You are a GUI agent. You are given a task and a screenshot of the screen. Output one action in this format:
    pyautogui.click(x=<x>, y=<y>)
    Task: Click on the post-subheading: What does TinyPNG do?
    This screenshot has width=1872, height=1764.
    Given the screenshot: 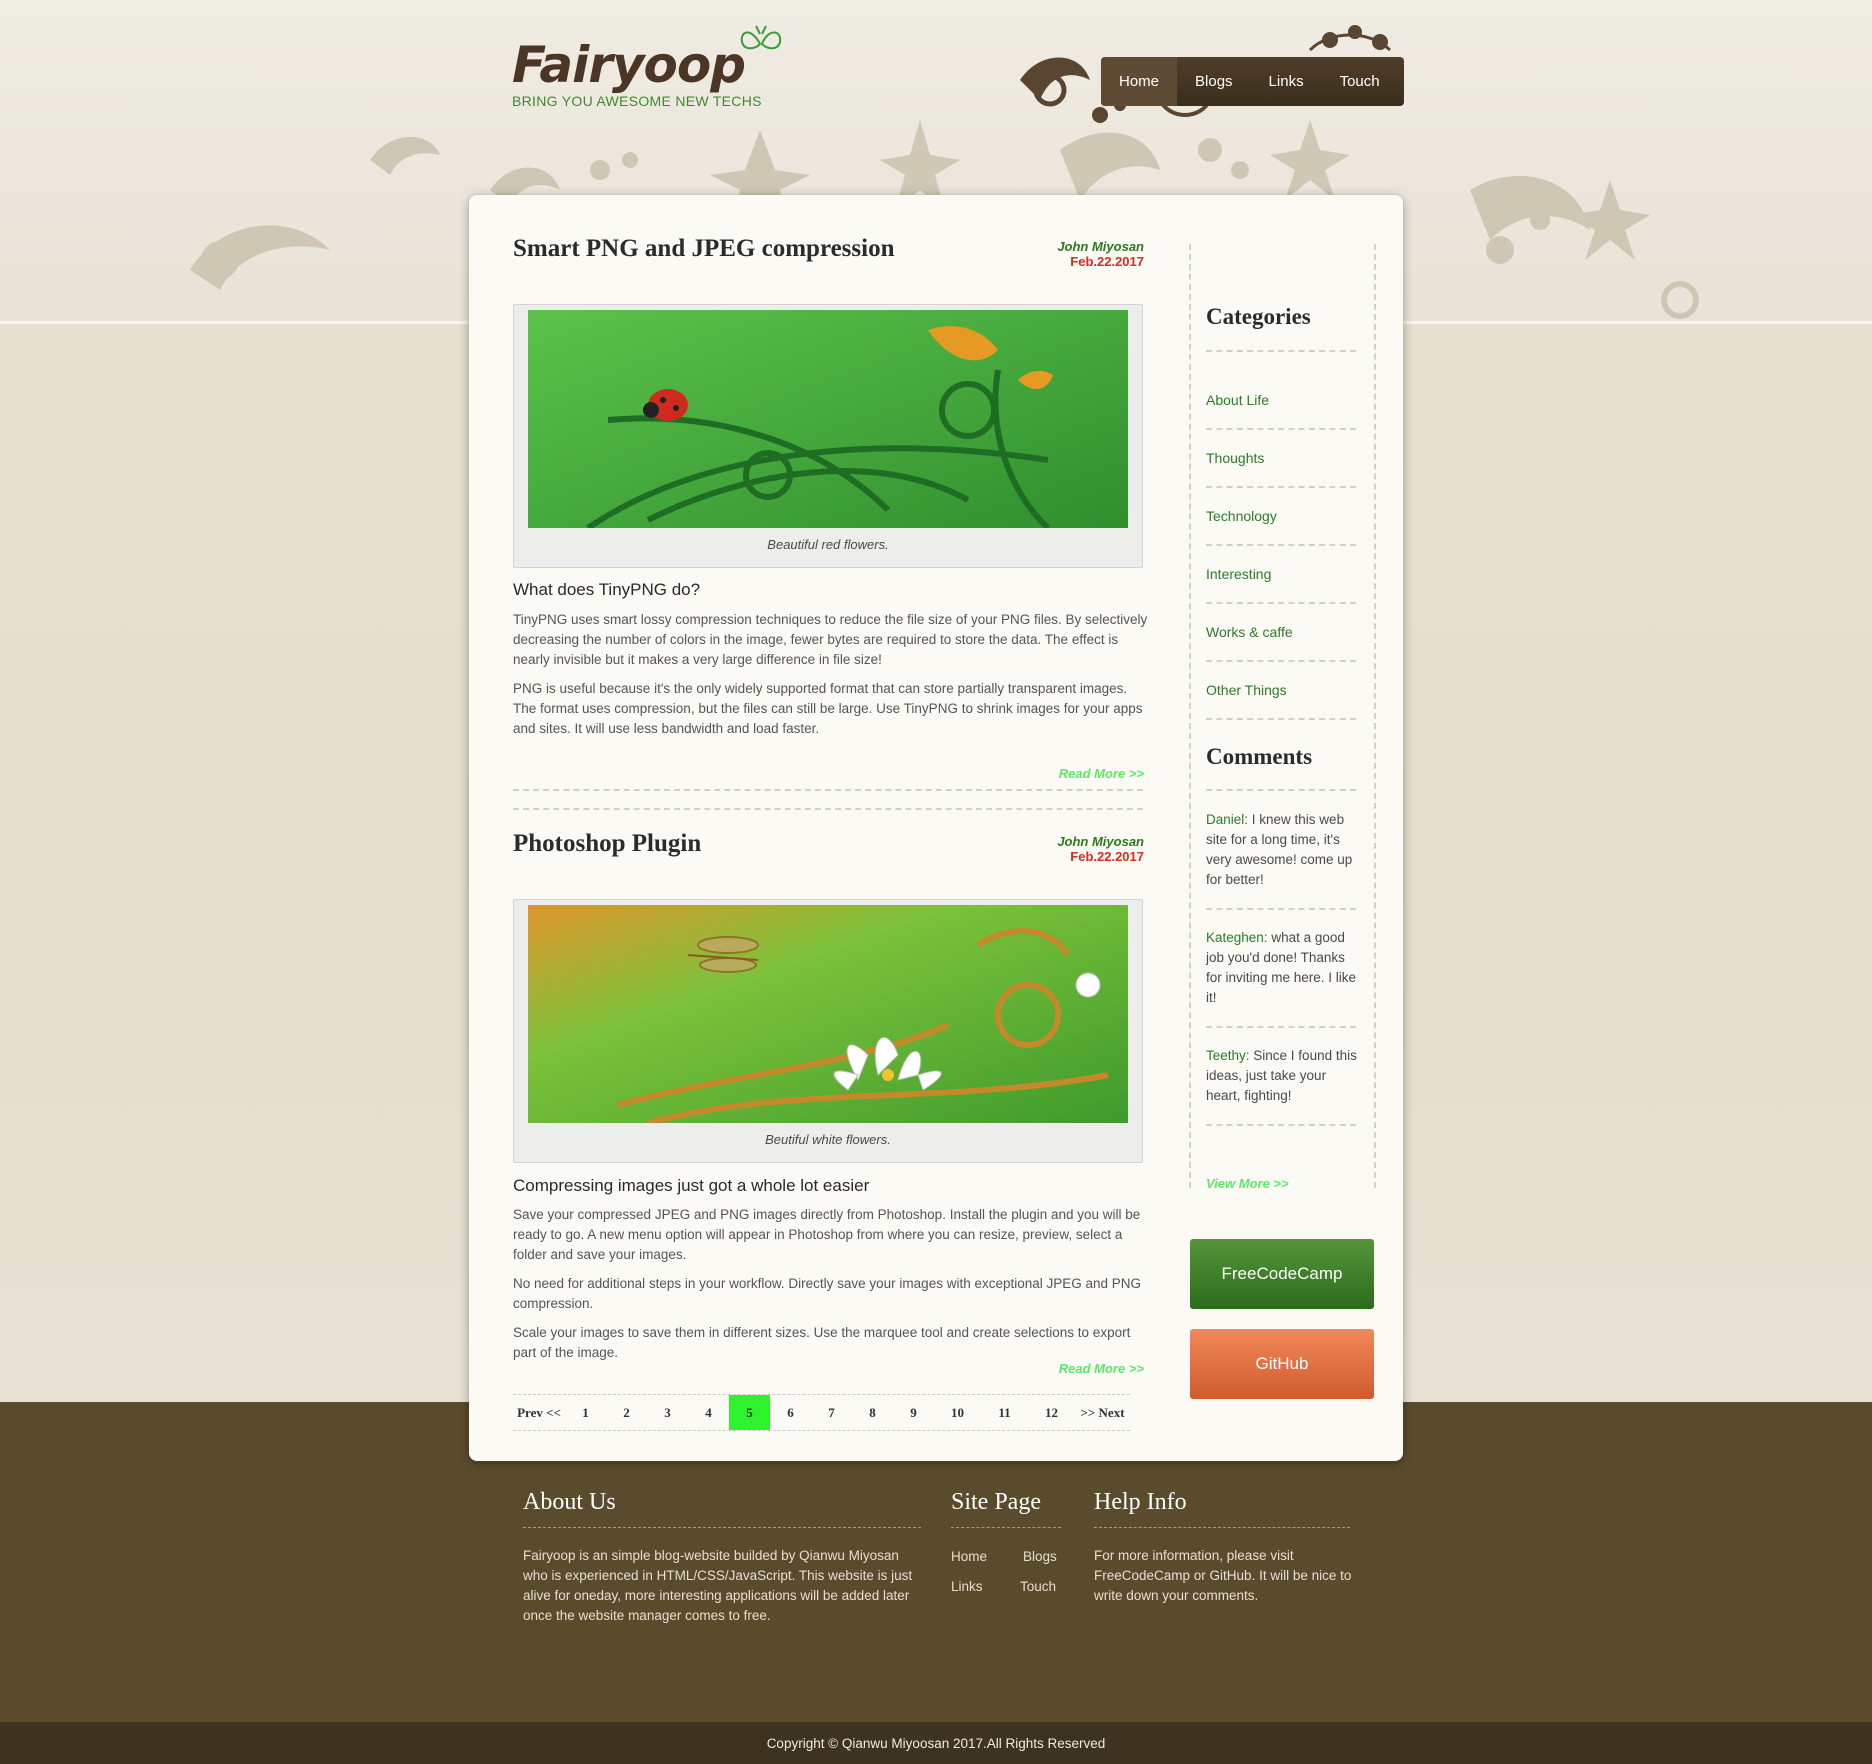 What is the action you would take?
    pyautogui.click(x=607, y=589)
    